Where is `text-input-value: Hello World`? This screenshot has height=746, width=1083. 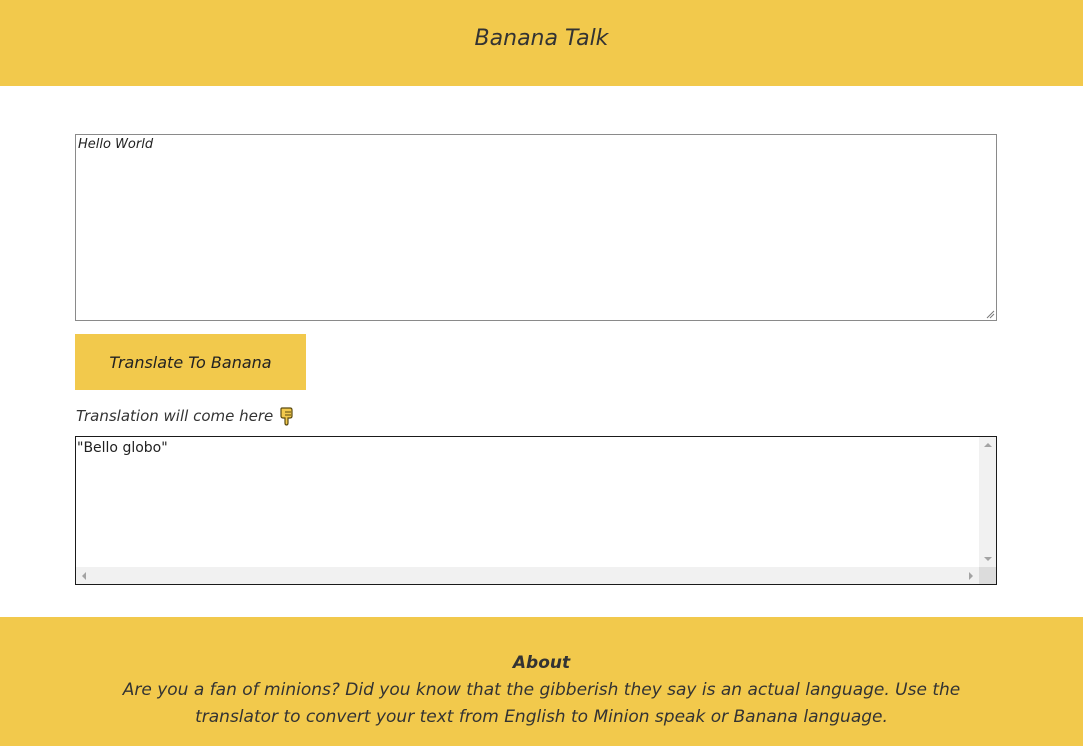
text-input-value: Hello World is located at coordinates (536, 145).